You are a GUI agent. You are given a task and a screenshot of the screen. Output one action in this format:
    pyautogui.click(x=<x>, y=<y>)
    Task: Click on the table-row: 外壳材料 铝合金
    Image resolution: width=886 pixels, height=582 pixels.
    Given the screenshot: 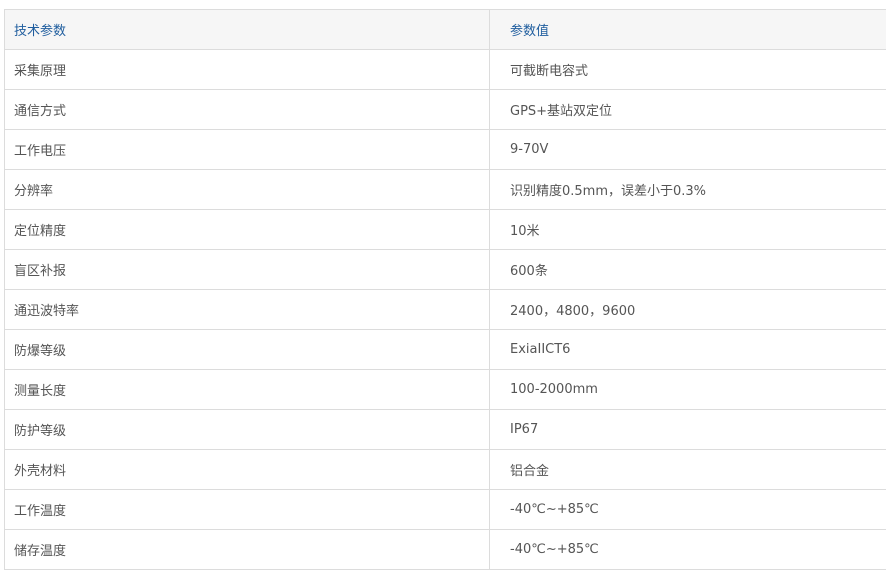 What is the action you would take?
    pyautogui.click(x=445, y=469)
    